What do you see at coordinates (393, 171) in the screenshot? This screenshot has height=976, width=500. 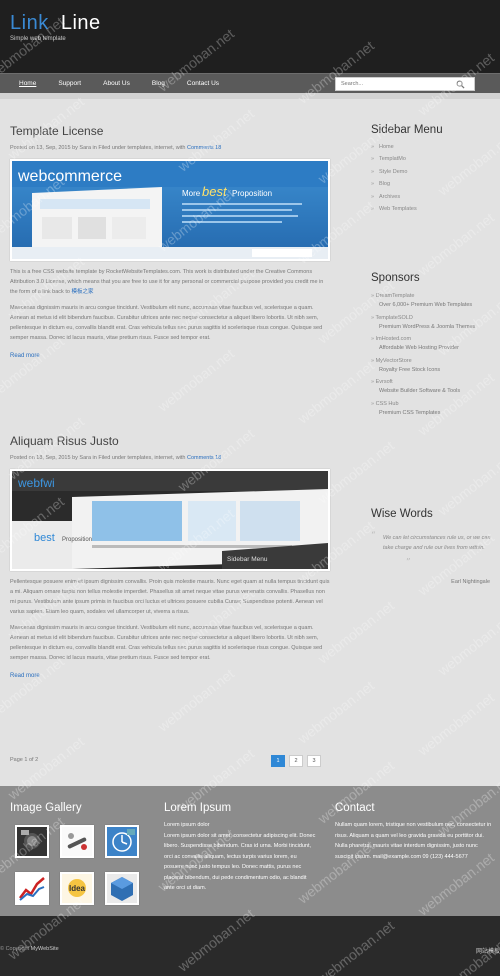 I see `sidebar-item-label: Style Demo` at bounding box center [393, 171].